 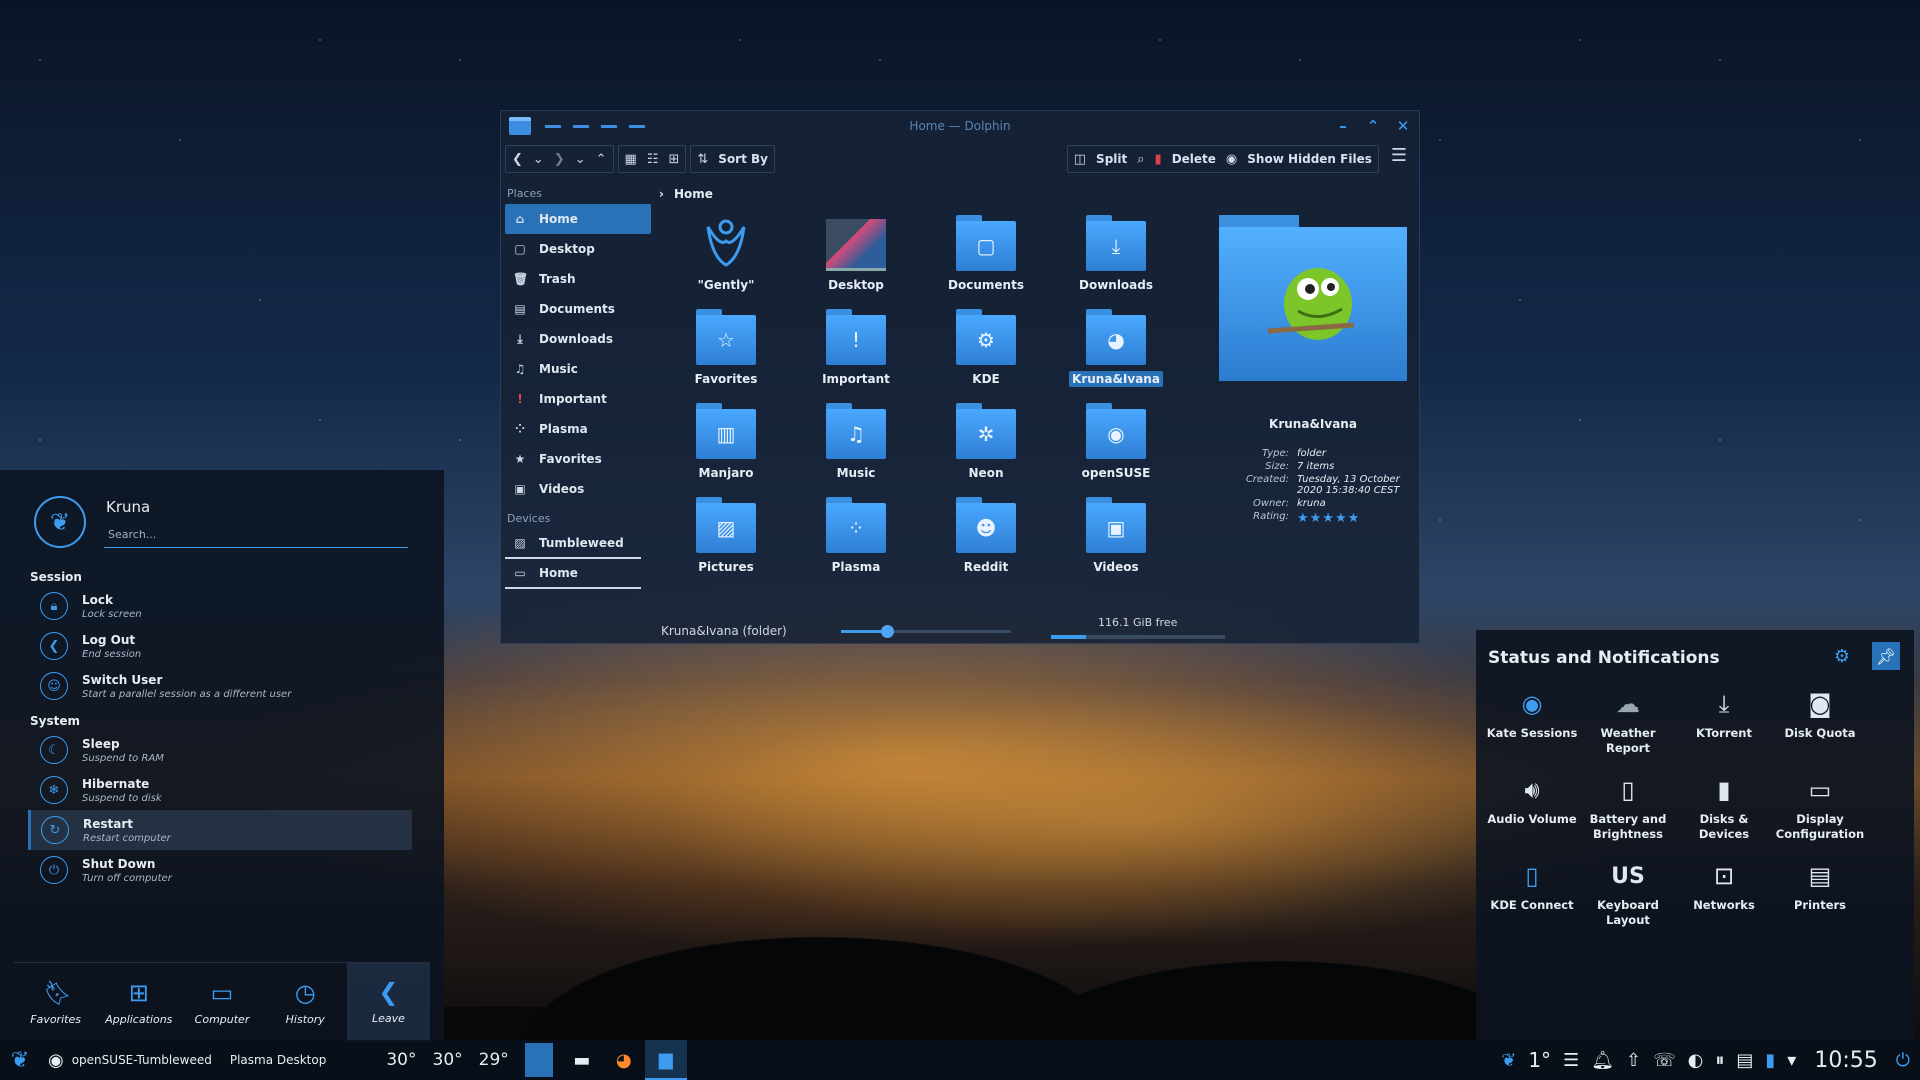 I want to click on tray-item-disks: ▮ Disks & Devices, so click(x=1724, y=807).